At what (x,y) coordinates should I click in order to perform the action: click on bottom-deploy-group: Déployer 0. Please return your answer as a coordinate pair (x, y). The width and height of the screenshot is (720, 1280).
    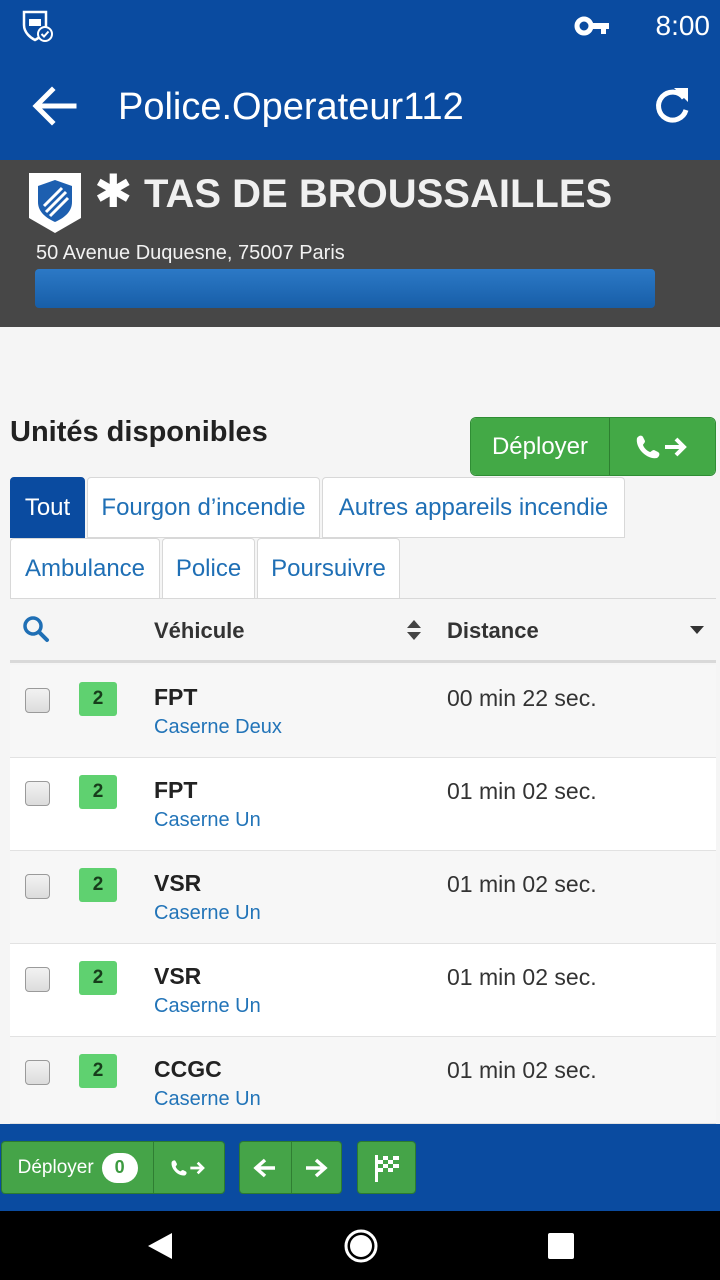
    Looking at the image, I should click on (113, 1167).